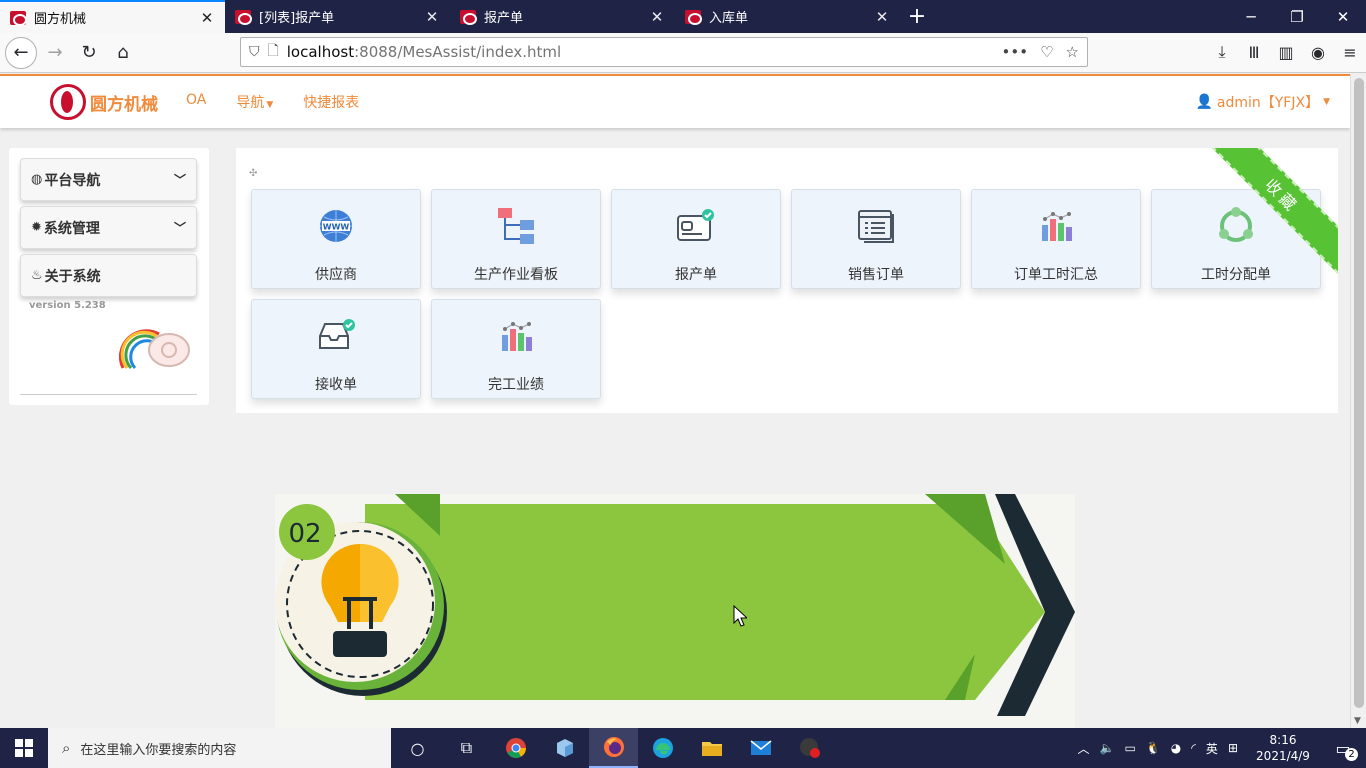 This screenshot has height=768, width=1366. What do you see at coordinates (1357, 721) in the screenshot?
I see `scroll-down-icon: ▼` at bounding box center [1357, 721].